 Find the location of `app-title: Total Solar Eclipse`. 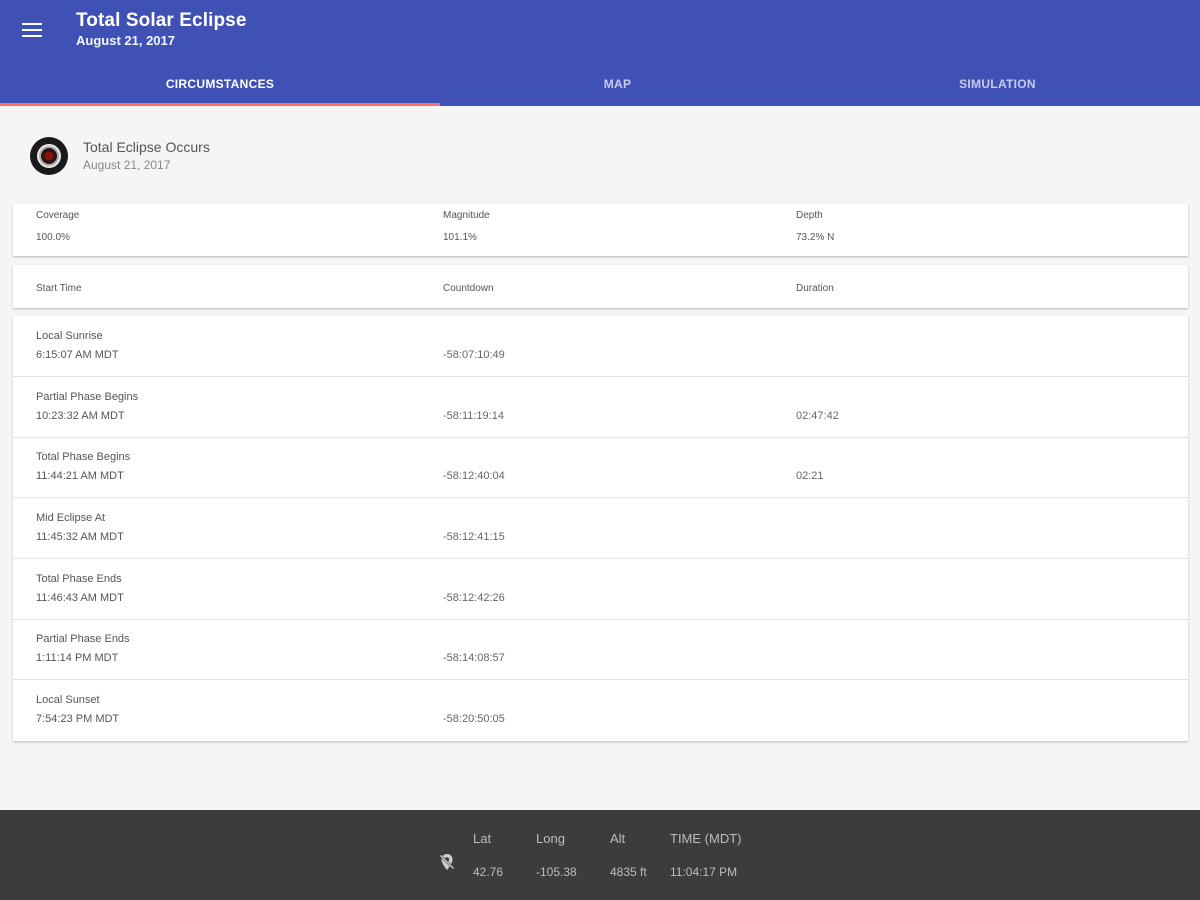

app-title: Total Solar Eclipse is located at coordinates (161, 20).